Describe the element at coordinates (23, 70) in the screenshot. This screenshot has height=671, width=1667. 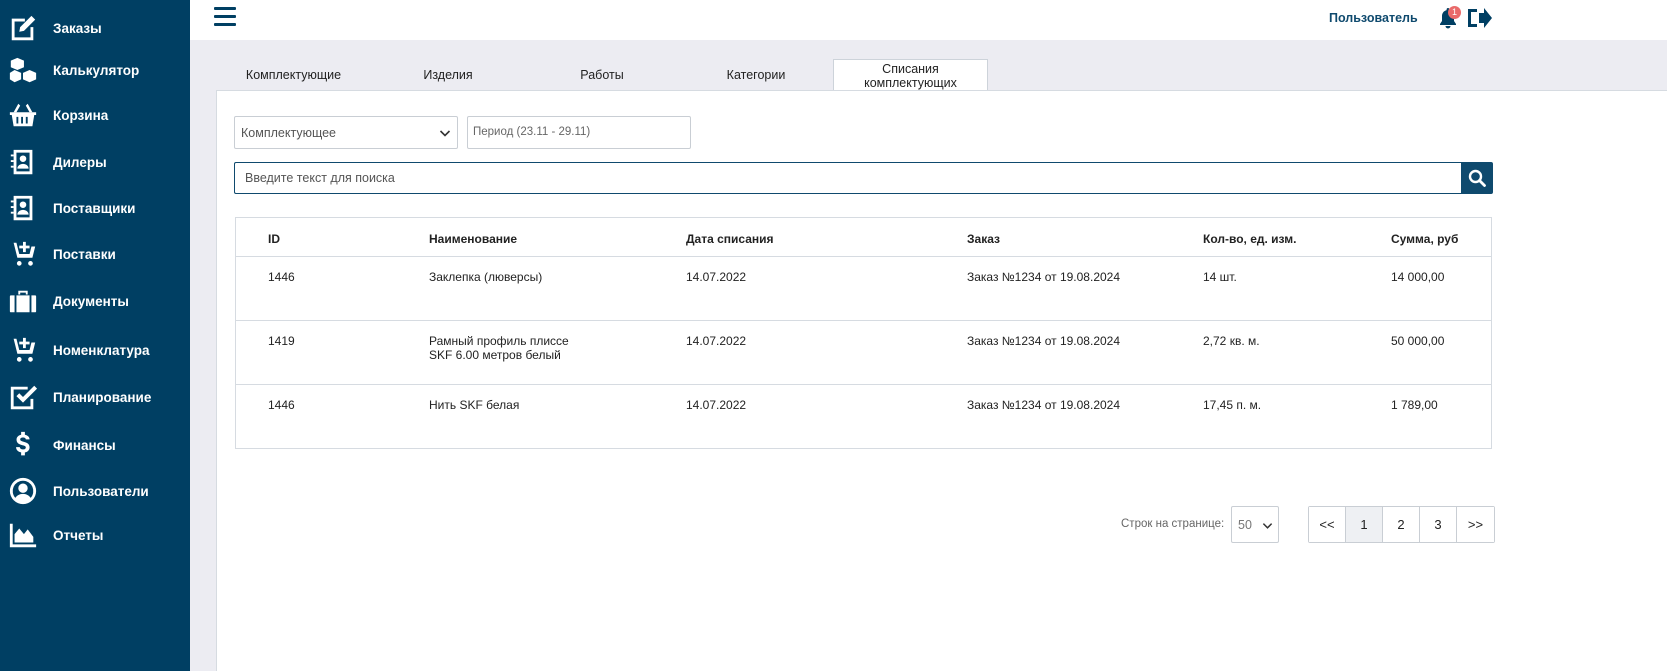
I see `cubes-icon` at that location.